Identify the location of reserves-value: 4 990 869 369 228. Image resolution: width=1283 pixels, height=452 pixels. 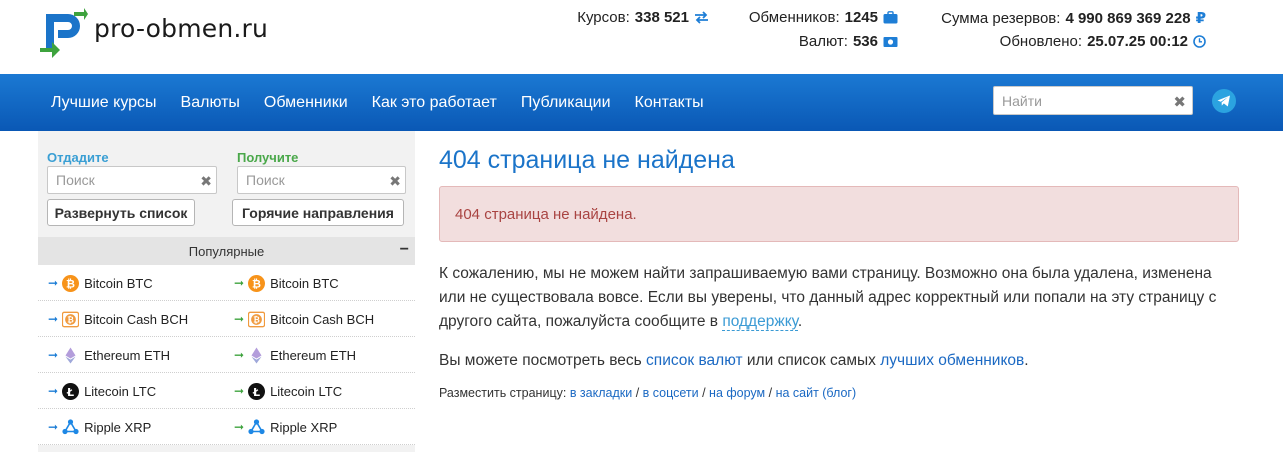
(1128, 18).